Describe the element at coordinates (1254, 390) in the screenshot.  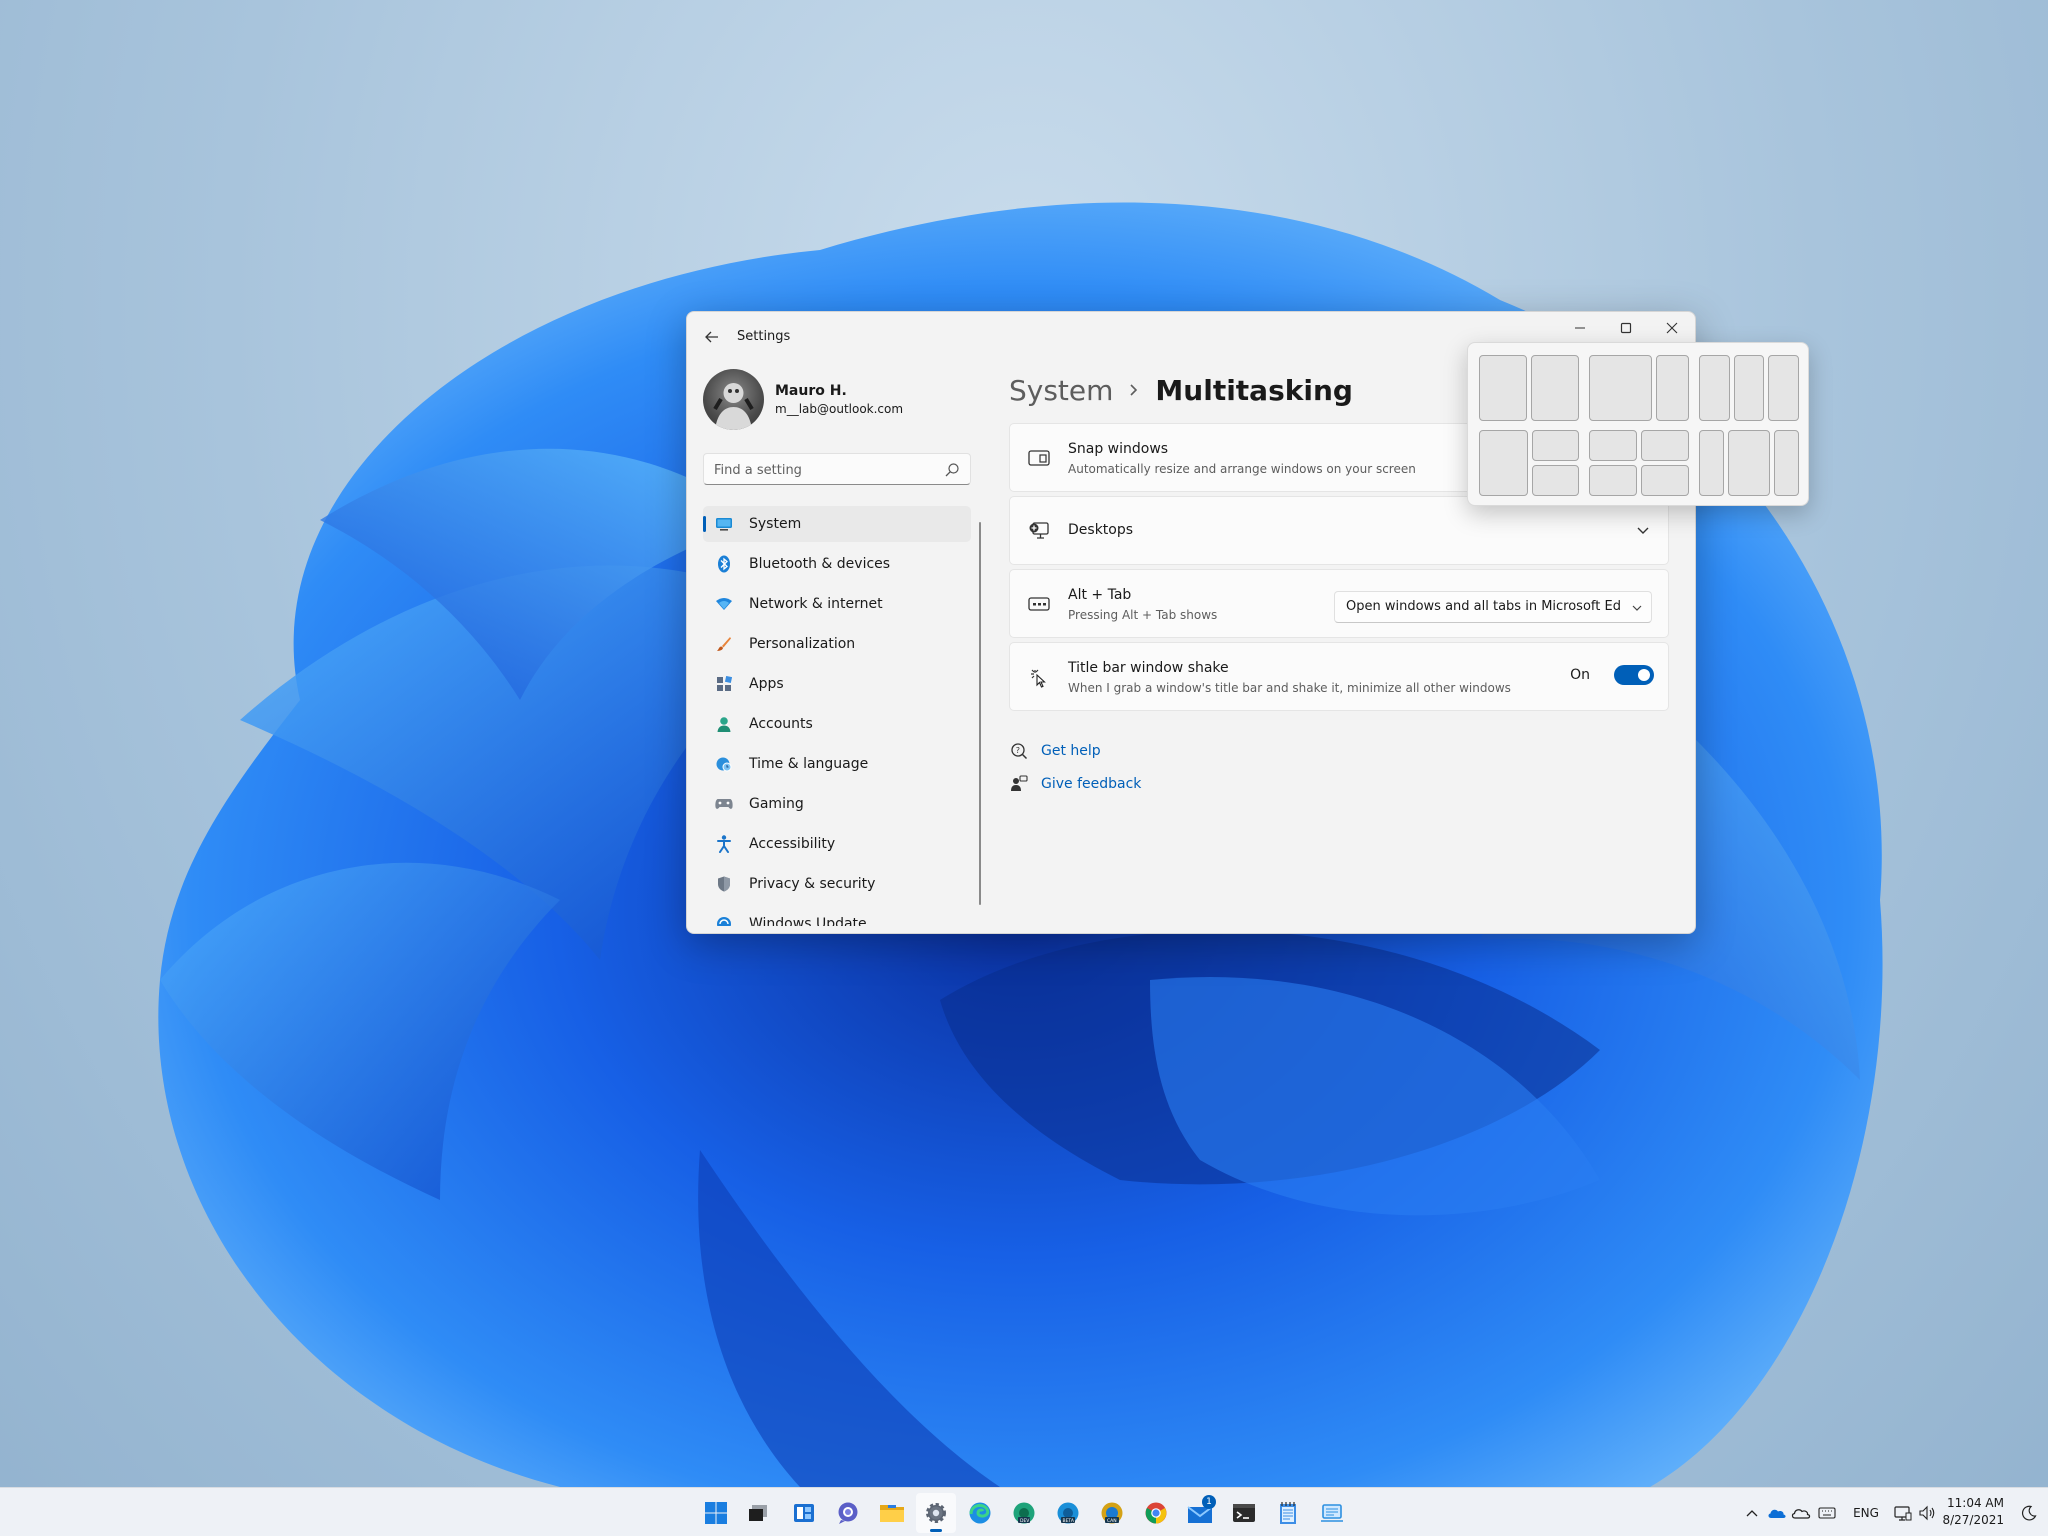
I see `page-title: Multitasking` at that location.